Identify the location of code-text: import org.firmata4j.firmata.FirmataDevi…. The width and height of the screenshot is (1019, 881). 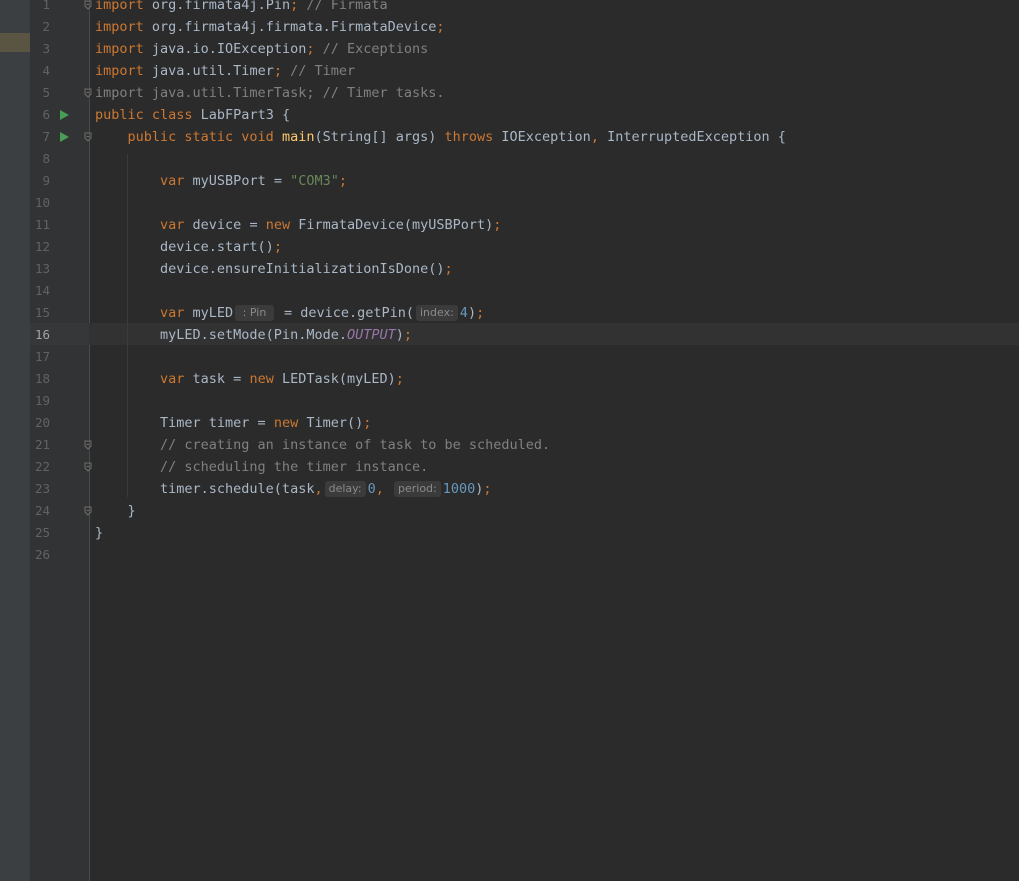
(270, 27).